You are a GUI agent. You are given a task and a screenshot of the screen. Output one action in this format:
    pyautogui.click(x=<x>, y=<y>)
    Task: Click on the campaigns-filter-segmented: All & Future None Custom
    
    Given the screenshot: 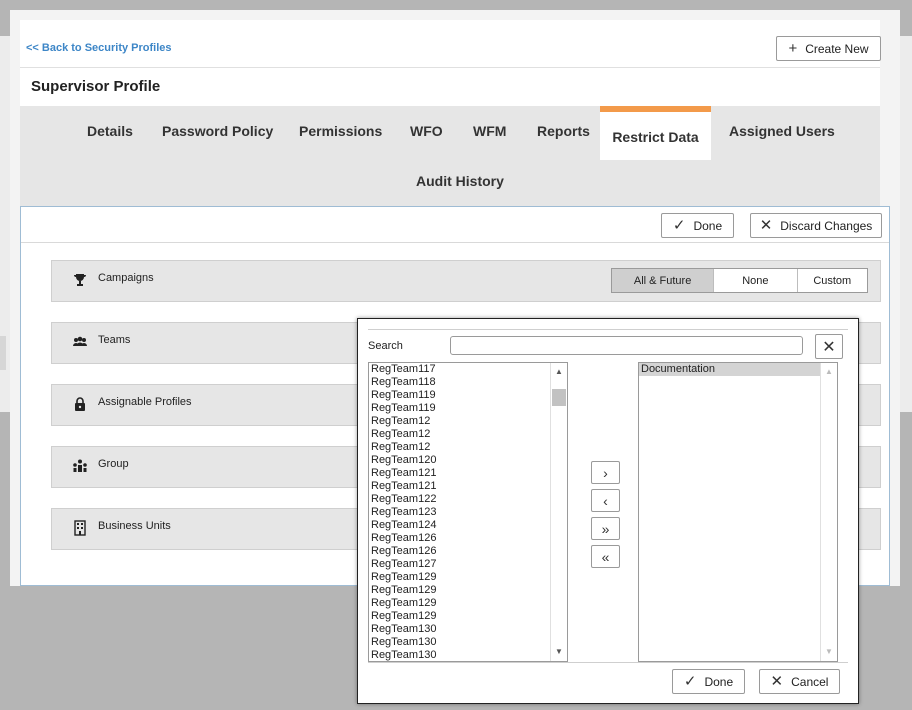 What is the action you would take?
    pyautogui.click(x=739, y=280)
    